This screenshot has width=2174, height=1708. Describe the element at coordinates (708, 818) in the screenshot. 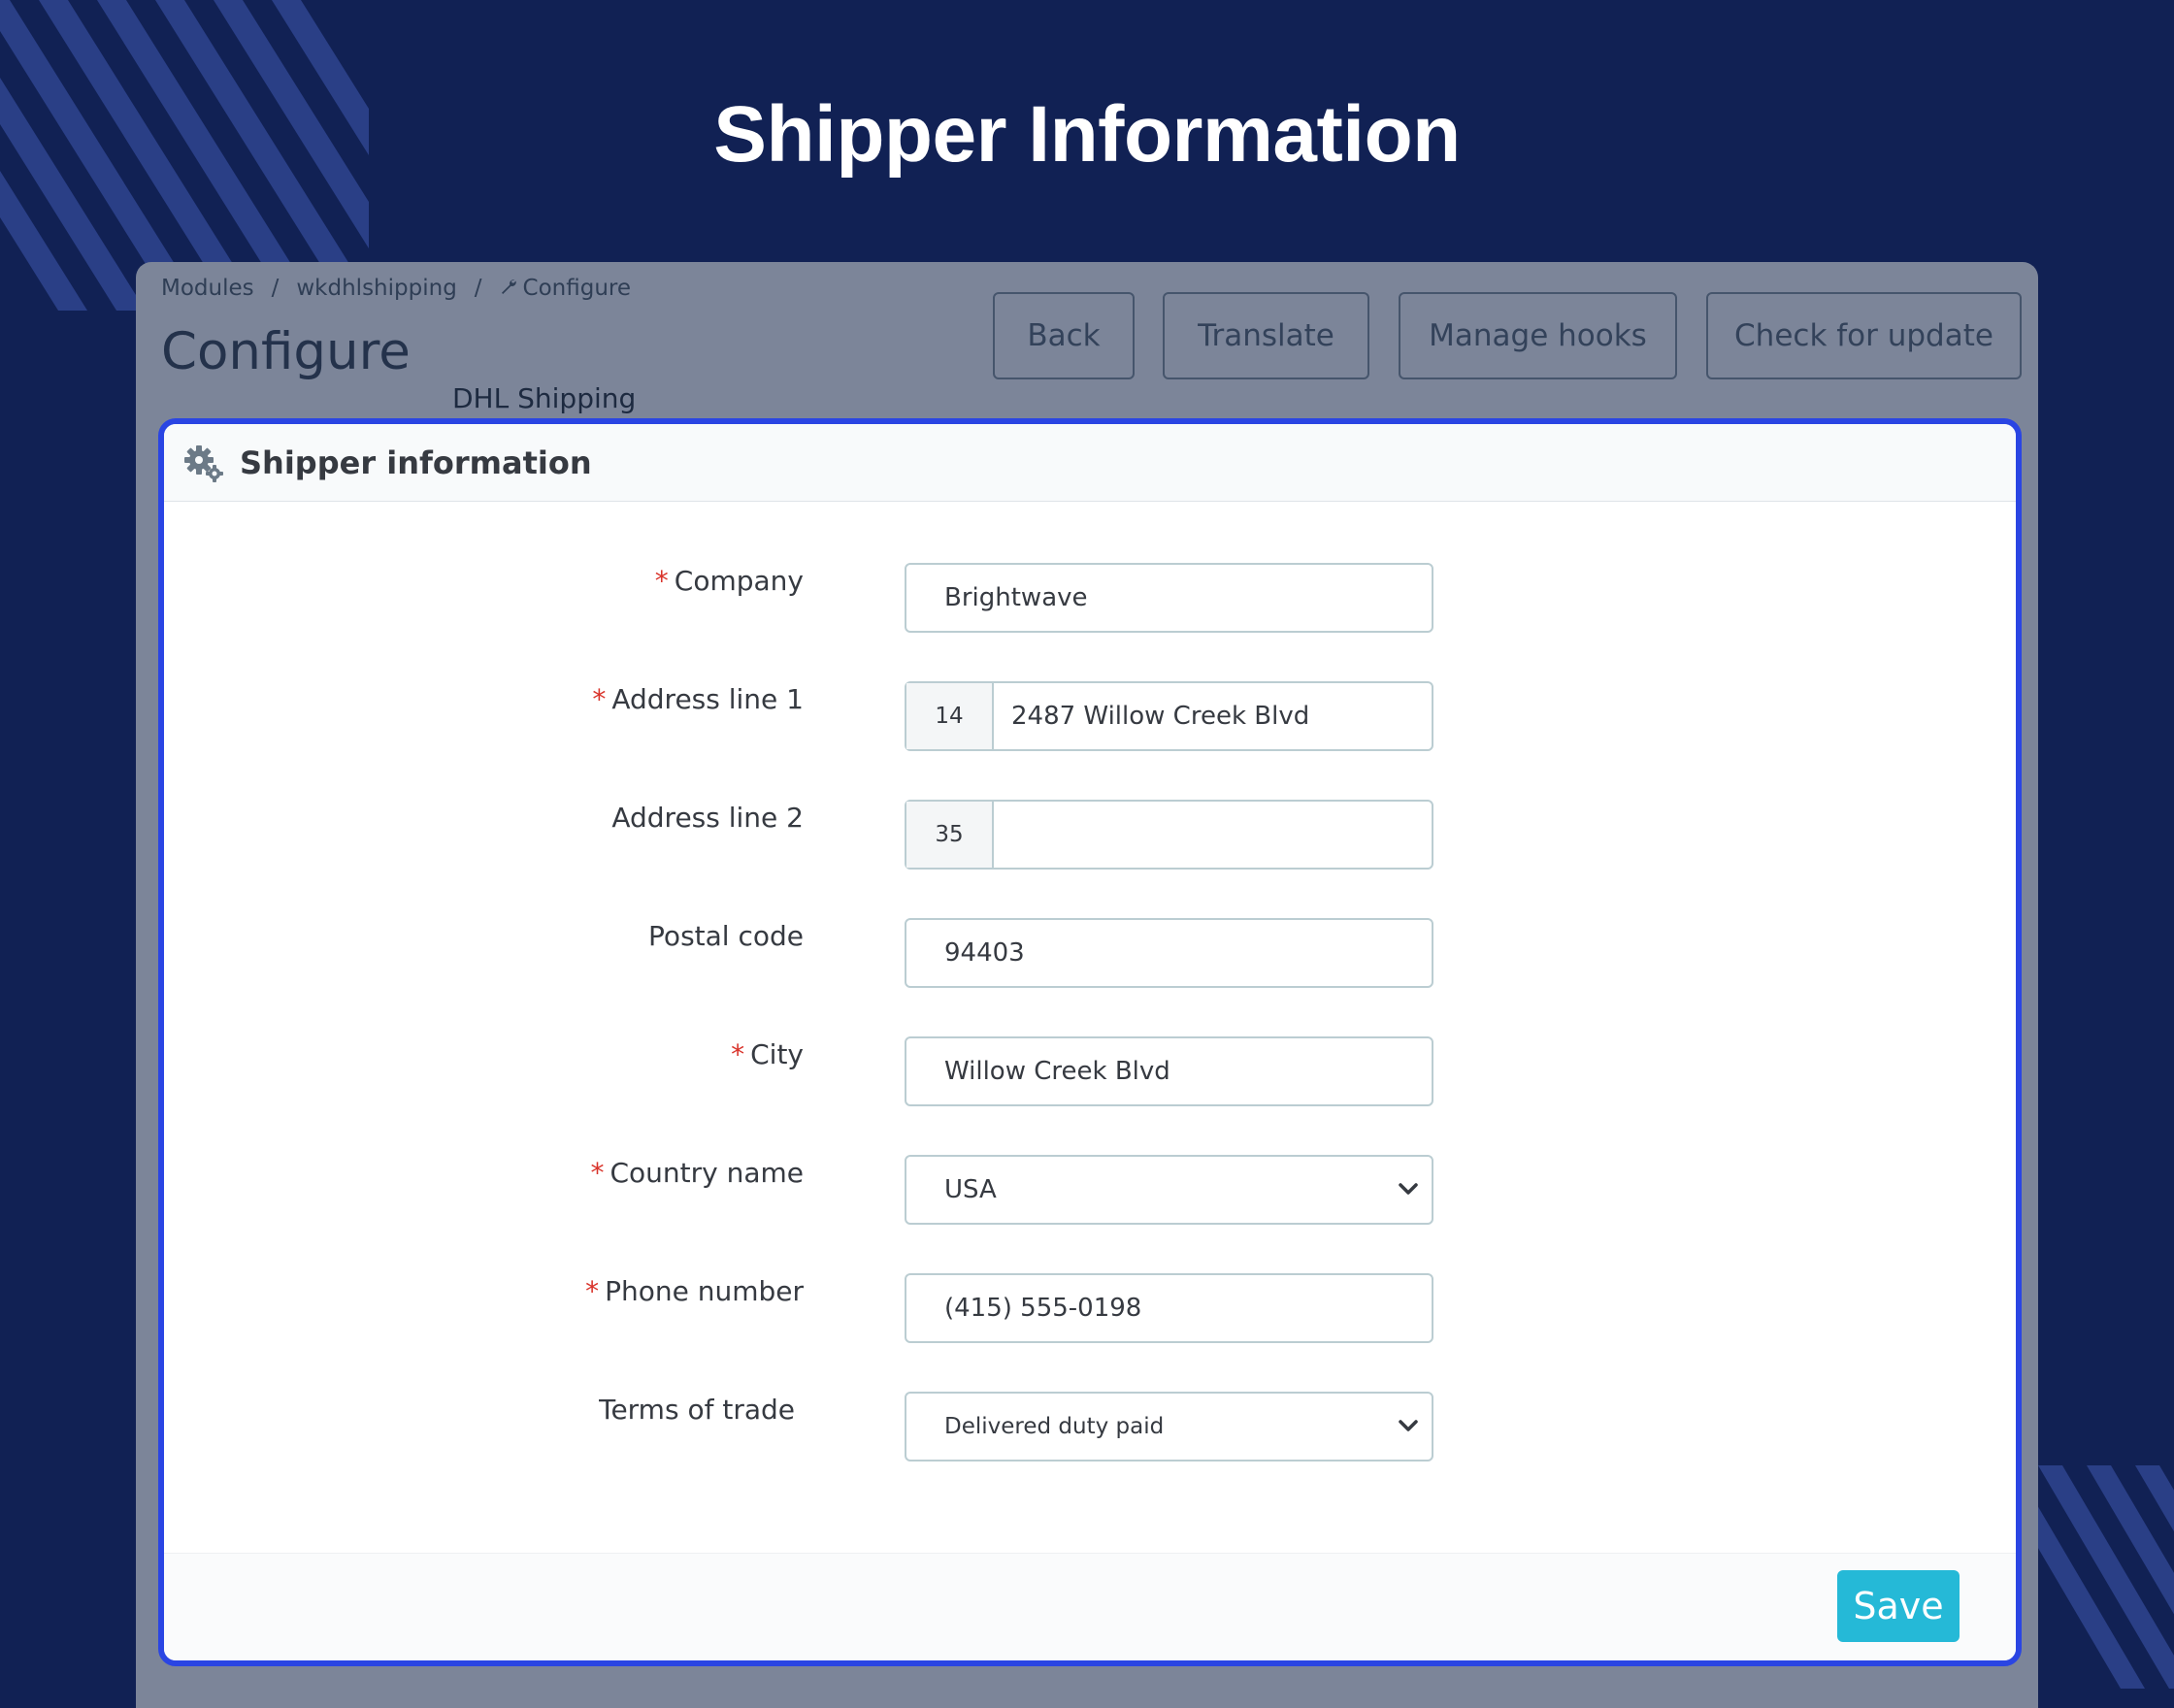

I see `address-line-2-label: Address line 2` at that location.